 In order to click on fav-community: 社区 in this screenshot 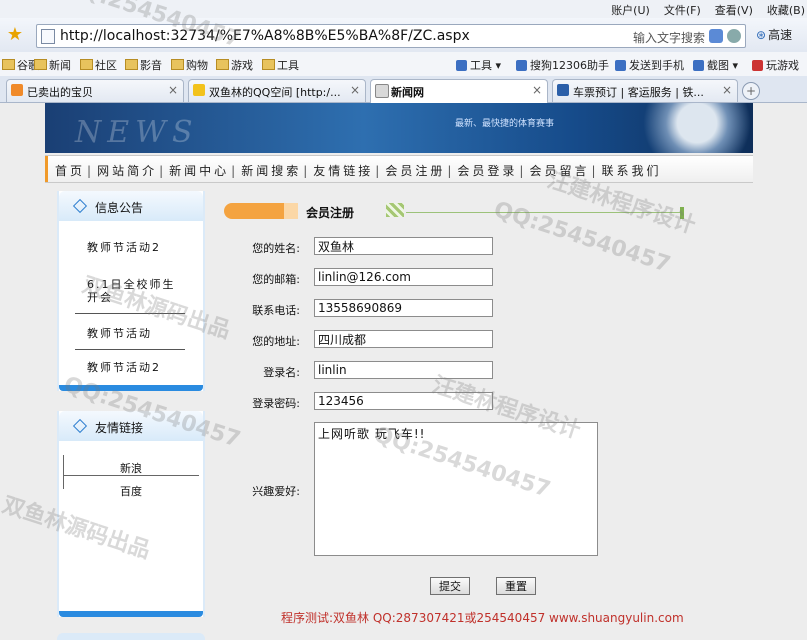, I will do `click(98, 65)`.